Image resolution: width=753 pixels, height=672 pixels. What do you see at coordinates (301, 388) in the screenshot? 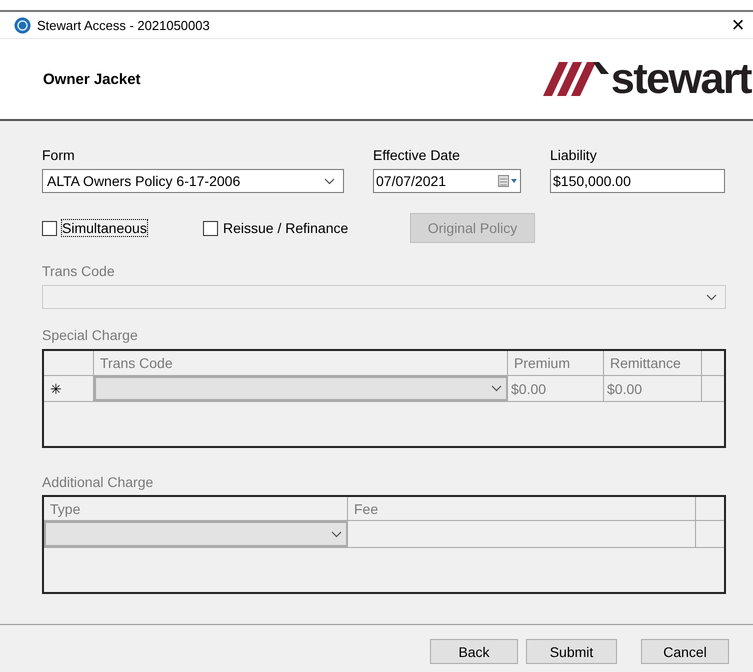
I see `trans-code-cell-dropdown` at bounding box center [301, 388].